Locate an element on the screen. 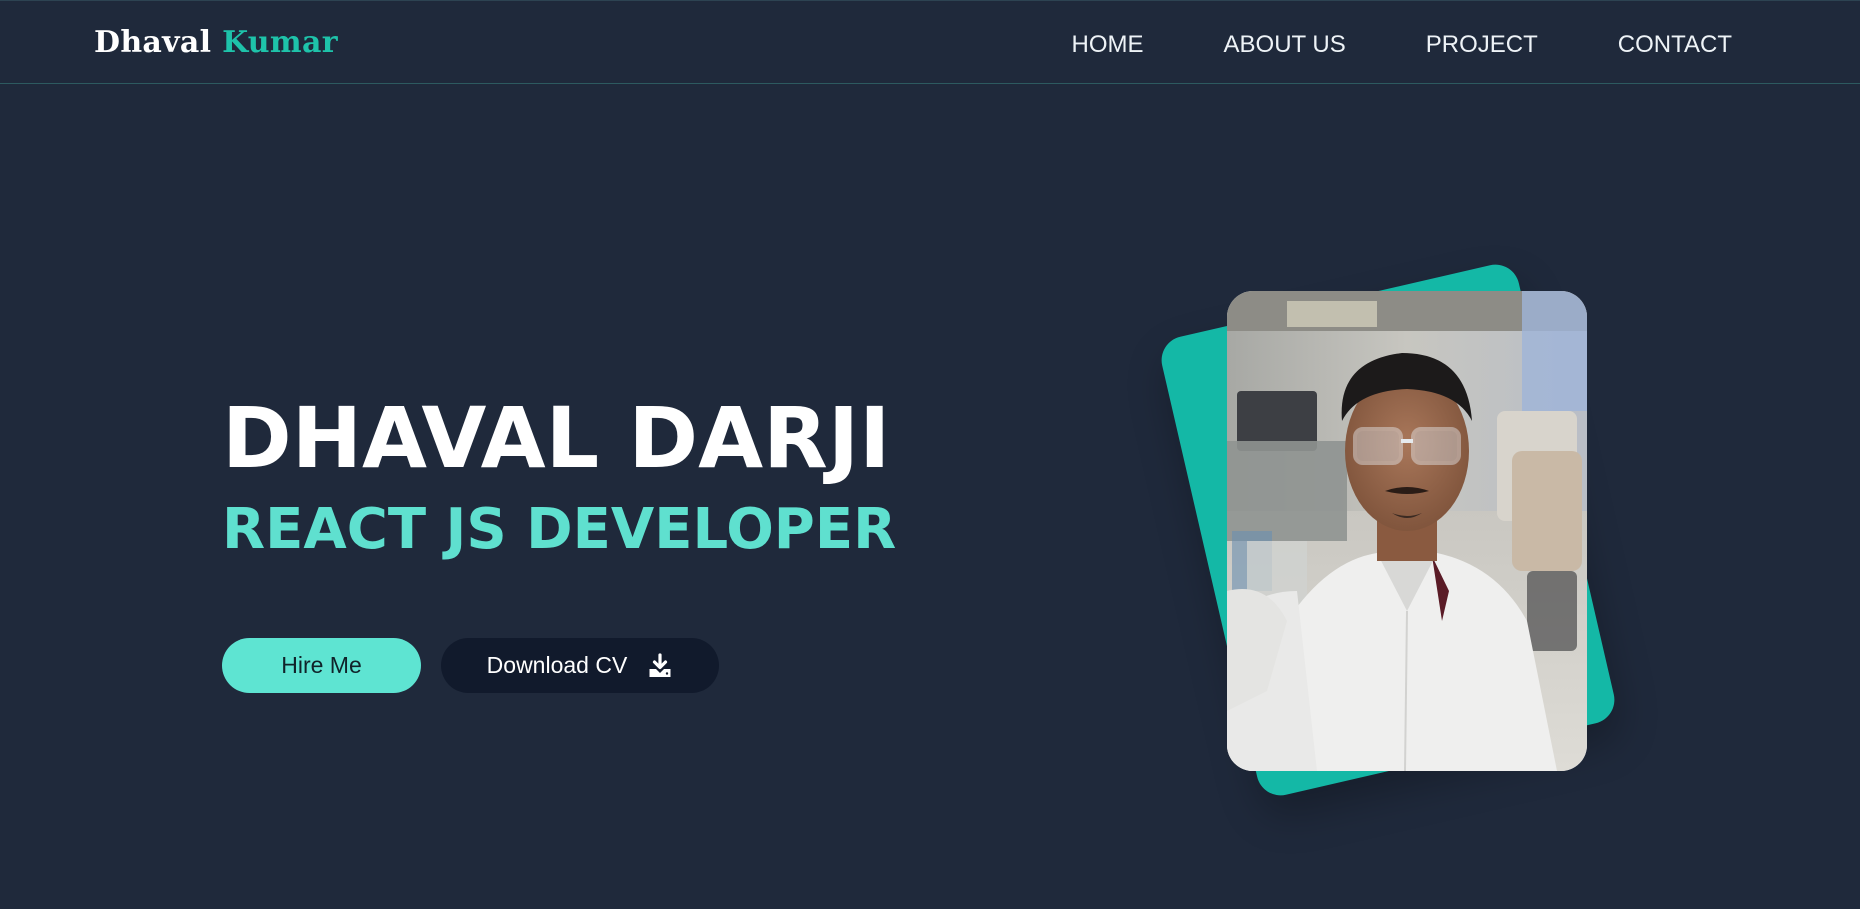  hero-name: DHAVAL DARJI is located at coordinates (556, 438).